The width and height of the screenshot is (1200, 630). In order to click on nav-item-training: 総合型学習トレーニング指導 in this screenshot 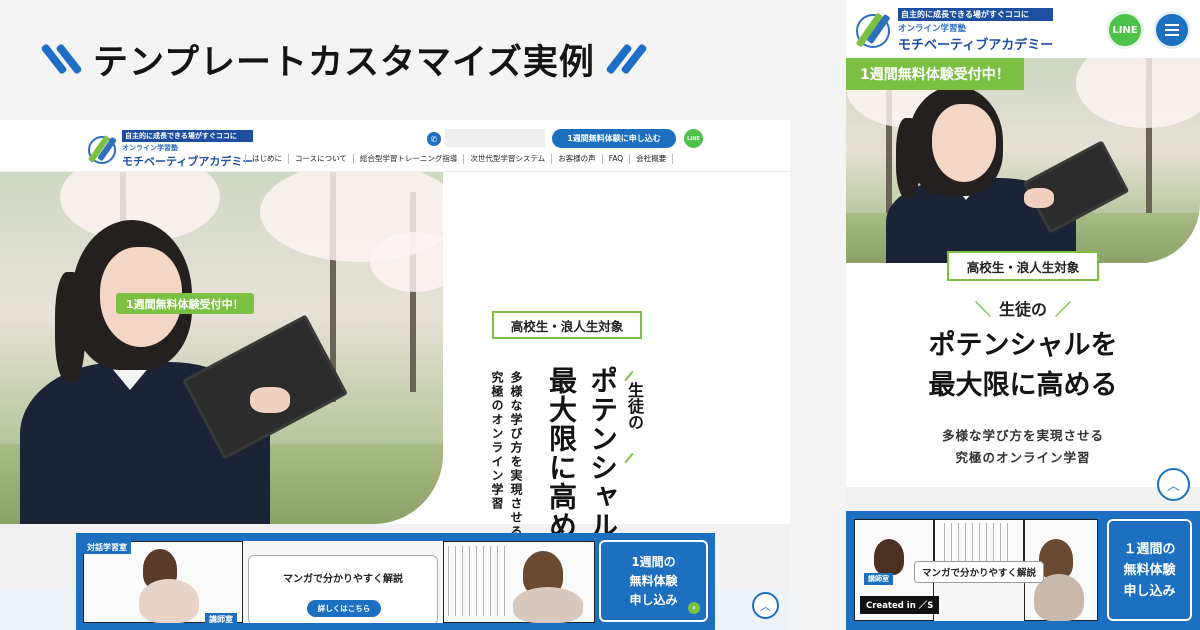, I will do `click(408, 159)`.